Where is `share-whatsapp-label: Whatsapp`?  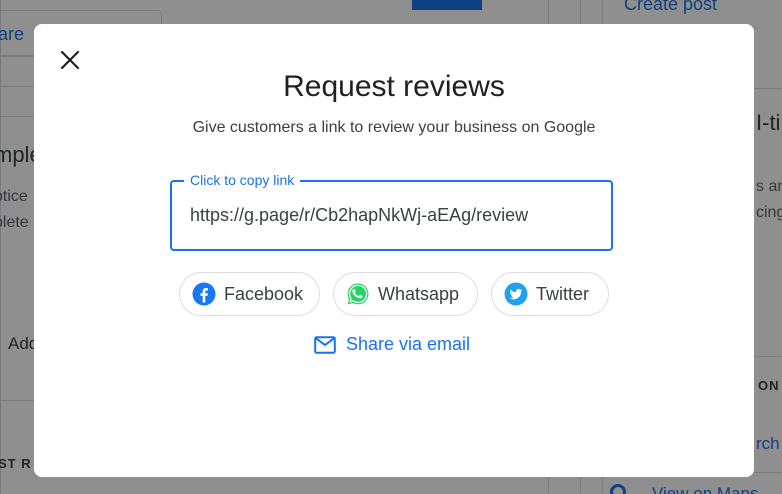
share-whatsapp-label: Whatsapp is located at coordinates (419, 293).